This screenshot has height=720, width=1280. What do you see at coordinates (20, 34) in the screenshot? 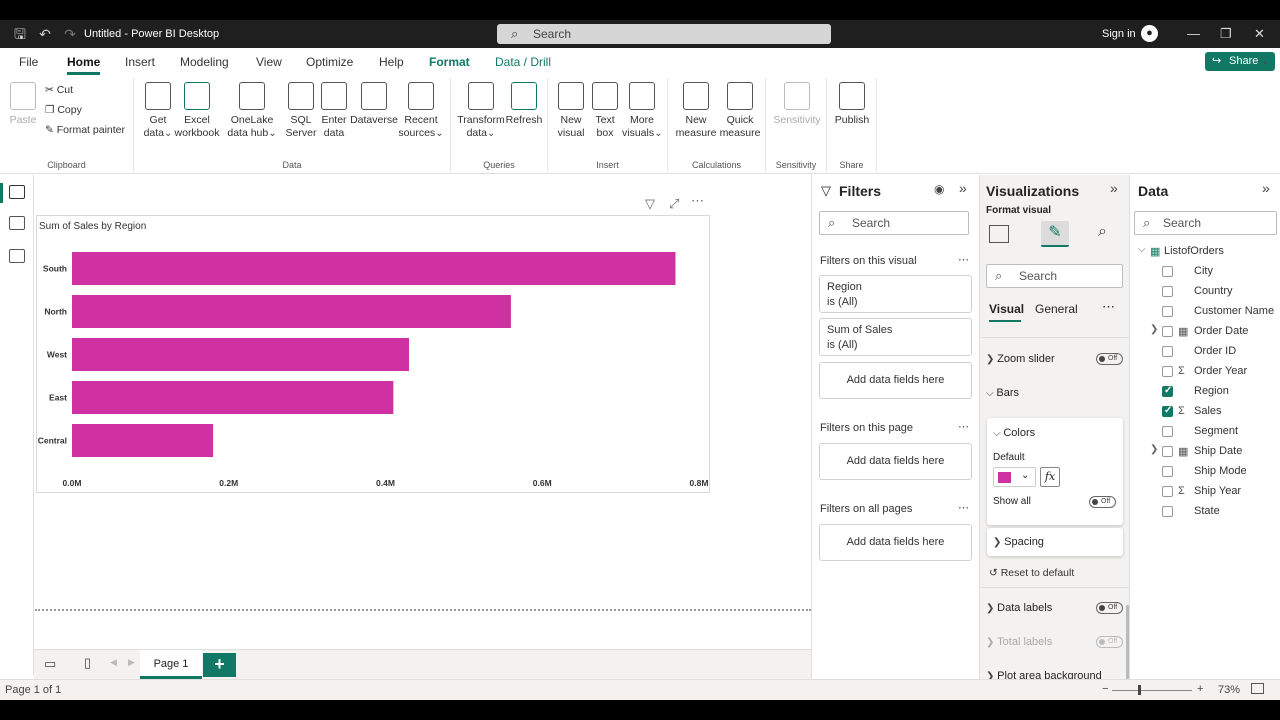
I see `save-icon: 🖫` at bounding box center [20, 34].